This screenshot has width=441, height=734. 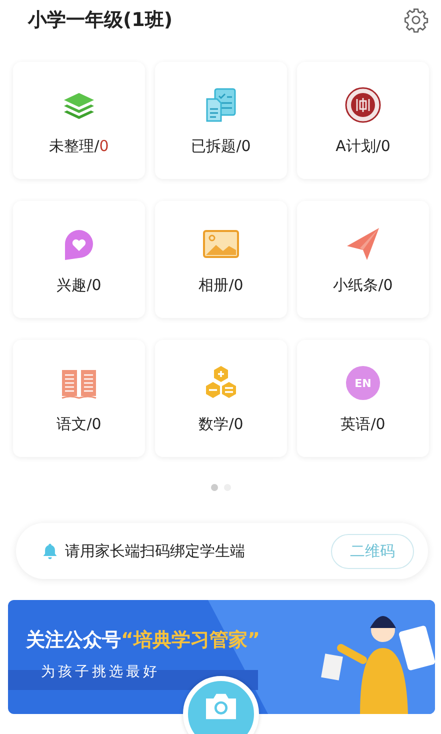 I want to click on bell-icon, so click(x=50, y=551).